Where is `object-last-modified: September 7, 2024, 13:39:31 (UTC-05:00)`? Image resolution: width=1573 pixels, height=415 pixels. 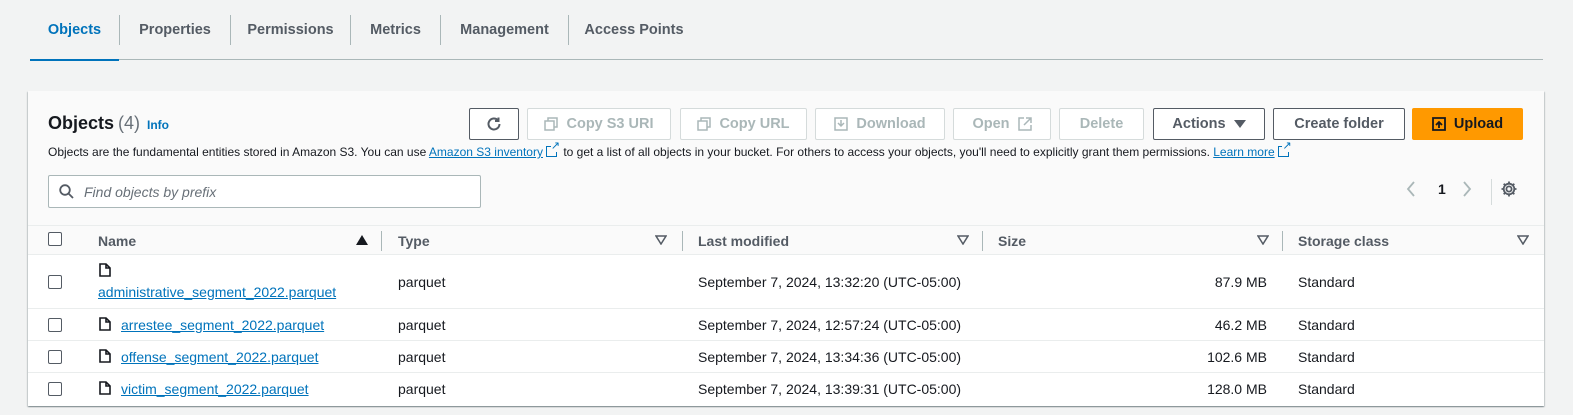
object-last-modified: September 7, 2024, 13:39:31 (UTC-05:00) is located at coordinates (830, 389).